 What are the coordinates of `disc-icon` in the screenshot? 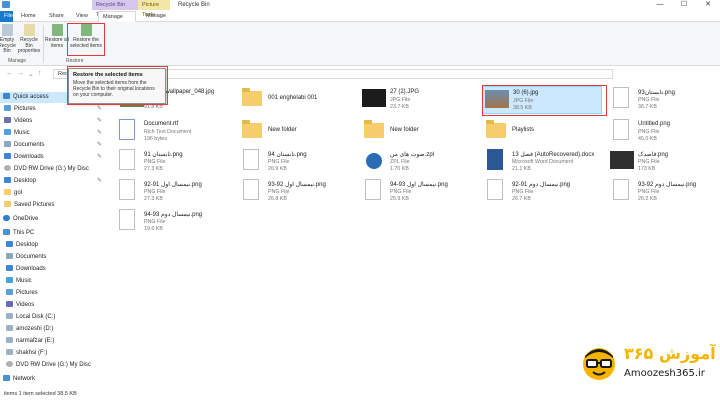 It's located at (7, 168).